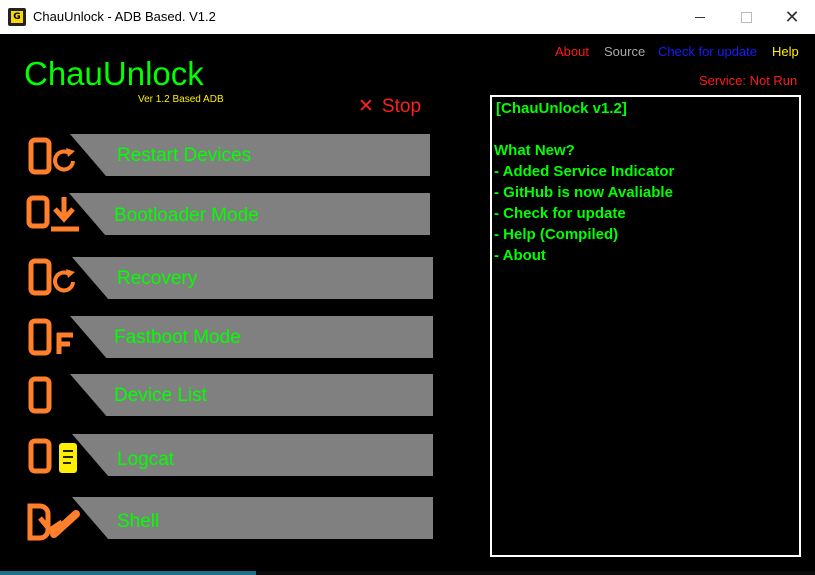 The height and width of the screenshot is (575, 815). What do you see at coordinates (407, 17) in the screenshot?
I see `title-bar: G ChauUnlock - ADB Based. V1.2 ✕` at bounding box center [407, 17].